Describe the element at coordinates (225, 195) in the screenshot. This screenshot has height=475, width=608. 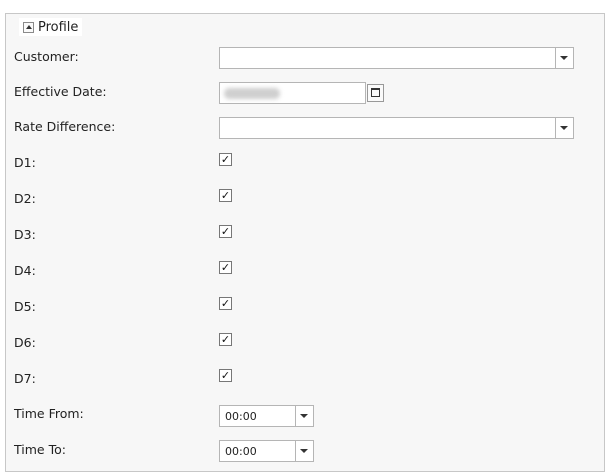
I see `d2-checkbox: ✓` at that location.